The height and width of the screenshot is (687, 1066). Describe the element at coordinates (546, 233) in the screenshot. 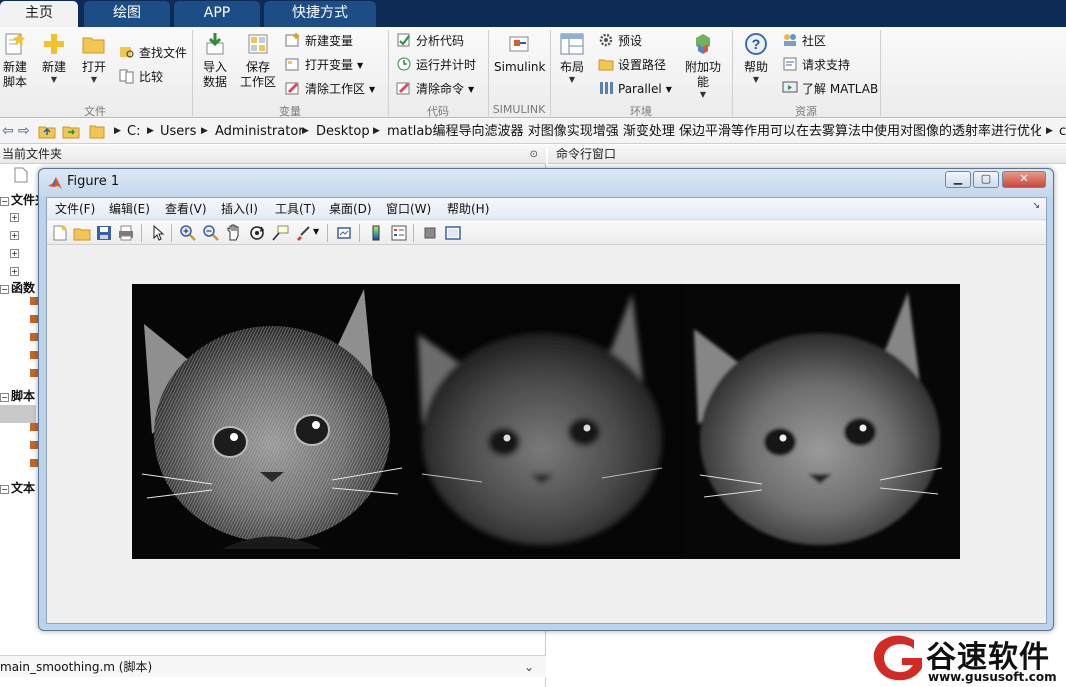

I see `figure-toolbar: ▼` at that location.